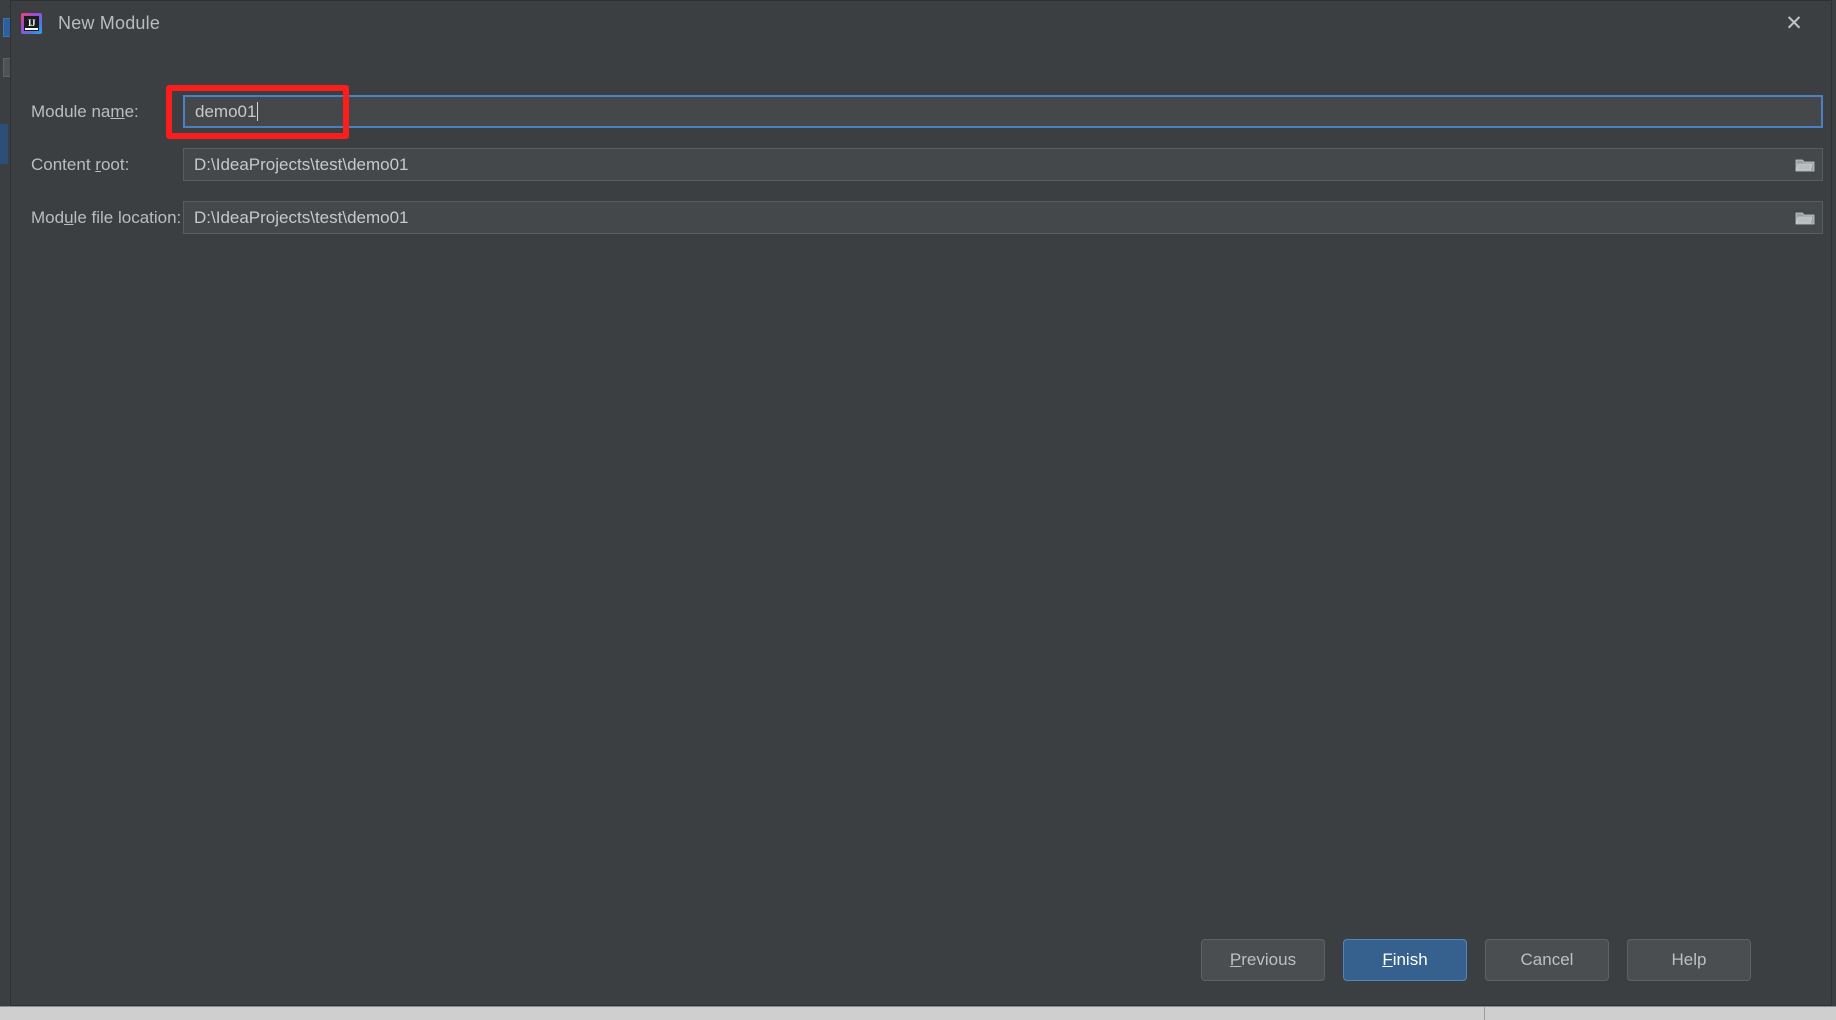 This screenshot has width=1836, height=1020. What do you see at coordinates (71, 111) in the screenshot?
I see `label-part: Module na` at bounding box center [71, 111].